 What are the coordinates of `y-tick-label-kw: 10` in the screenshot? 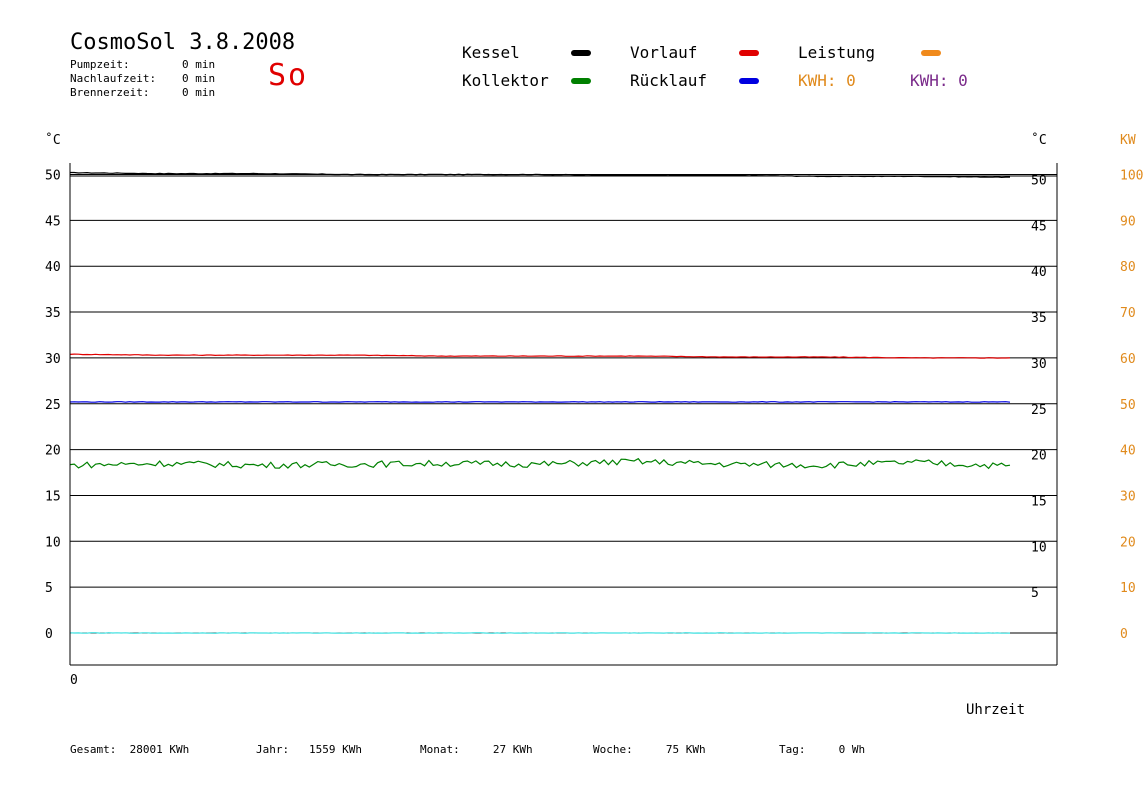 It's located at (1128, 588).